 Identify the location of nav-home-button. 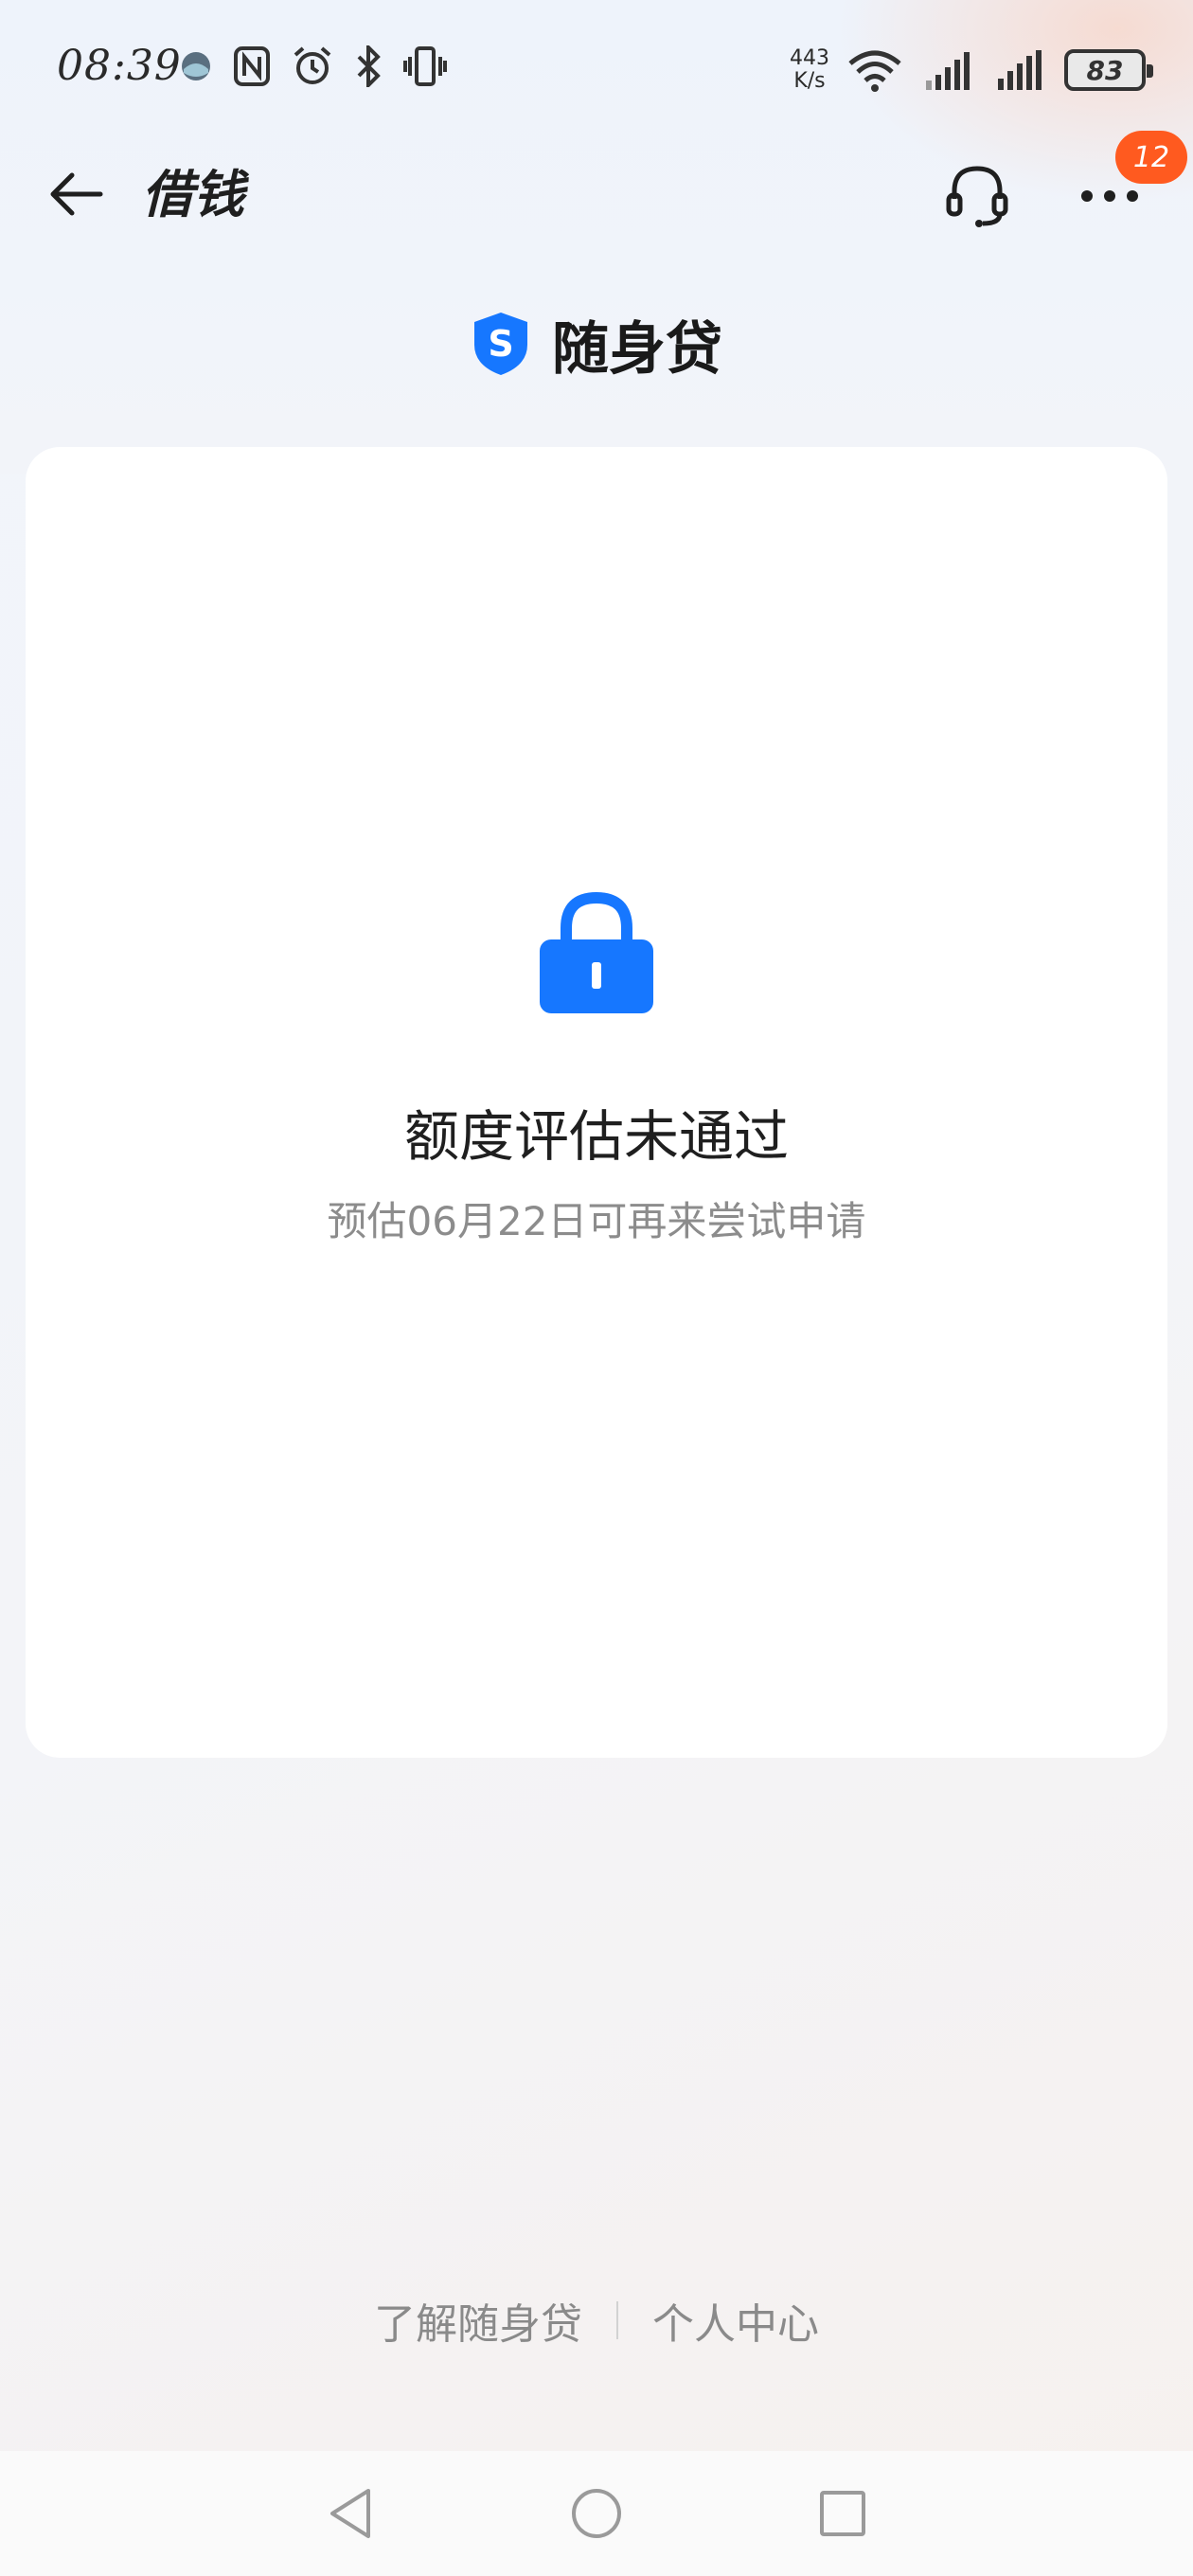
(596, 2513).